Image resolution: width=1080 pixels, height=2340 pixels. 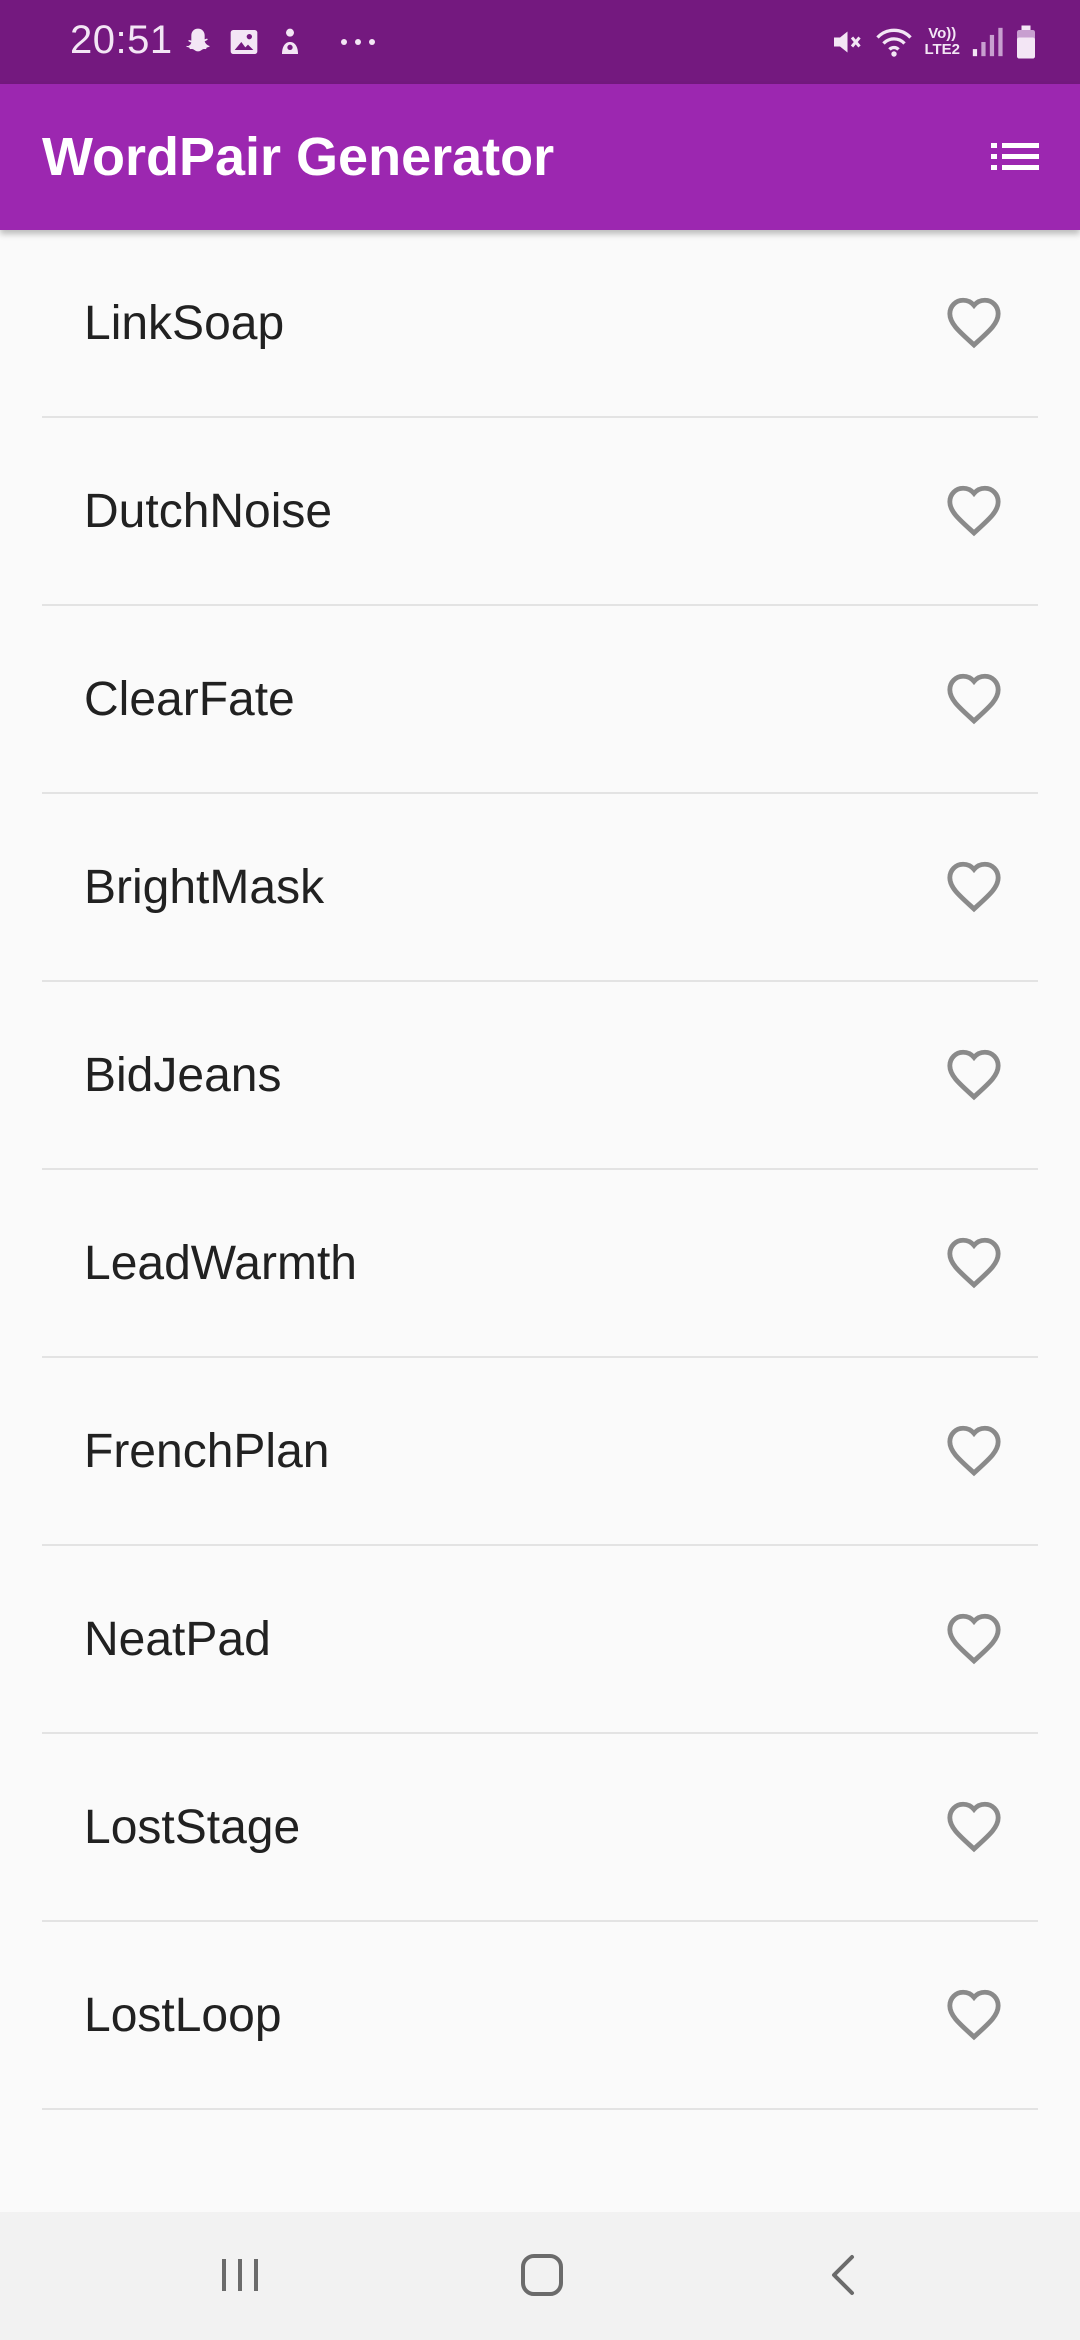 I want to click on home-icon, so click(x=542, y=2277).